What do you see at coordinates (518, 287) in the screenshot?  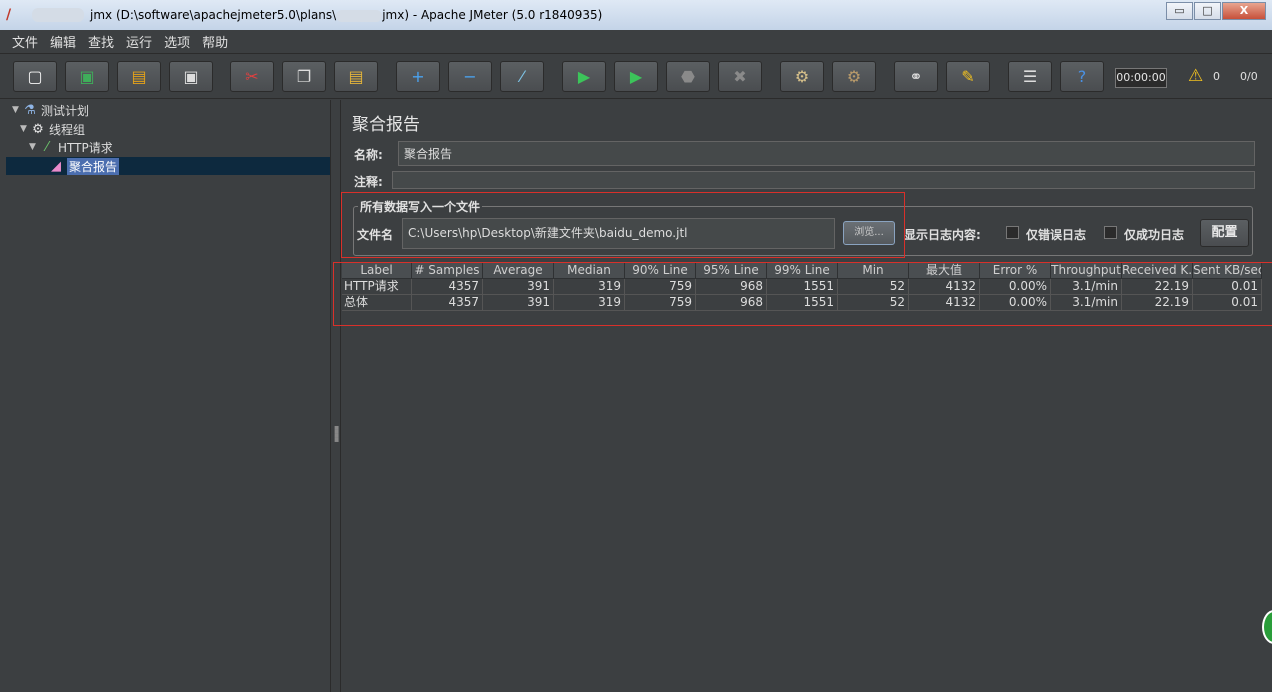 I see `table-cell: 391` at bounding box center [518, 287].